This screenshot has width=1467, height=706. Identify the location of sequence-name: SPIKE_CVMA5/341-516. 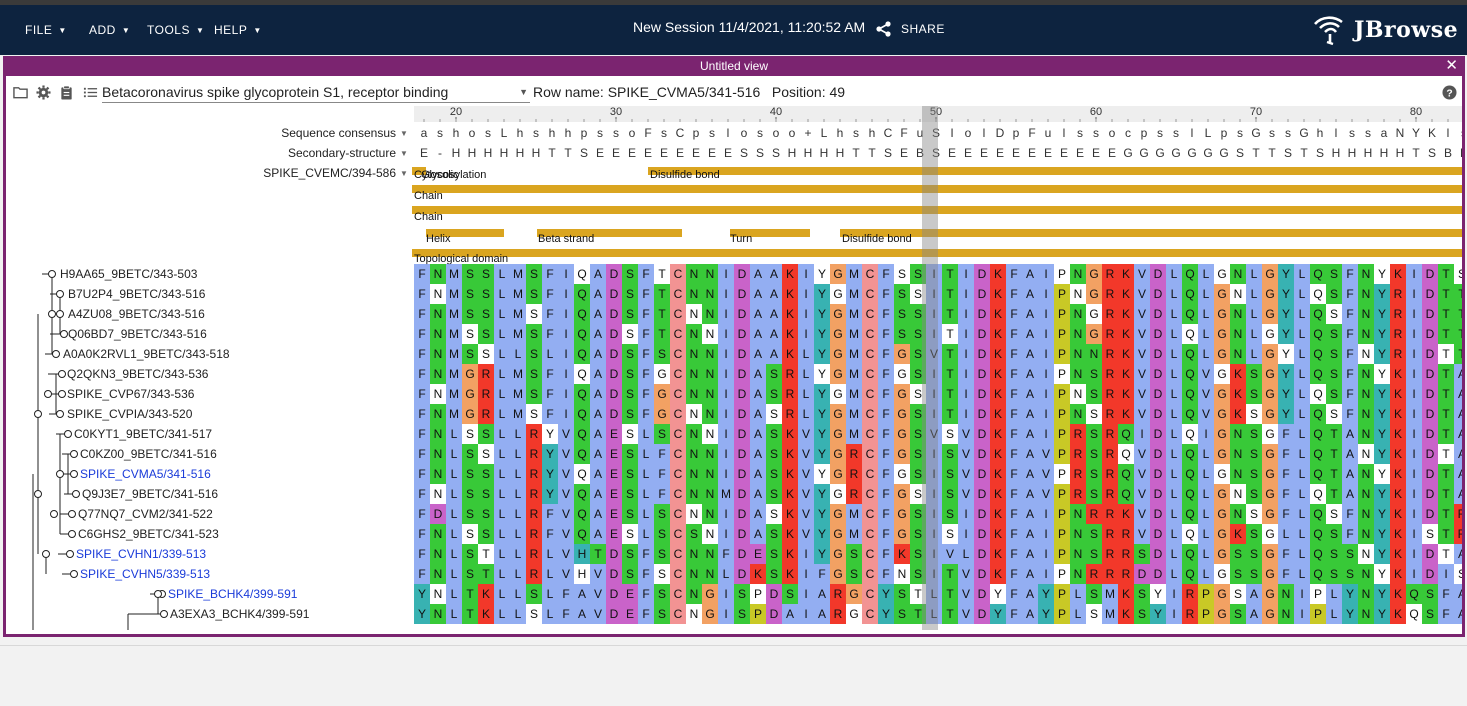
(145, 474).